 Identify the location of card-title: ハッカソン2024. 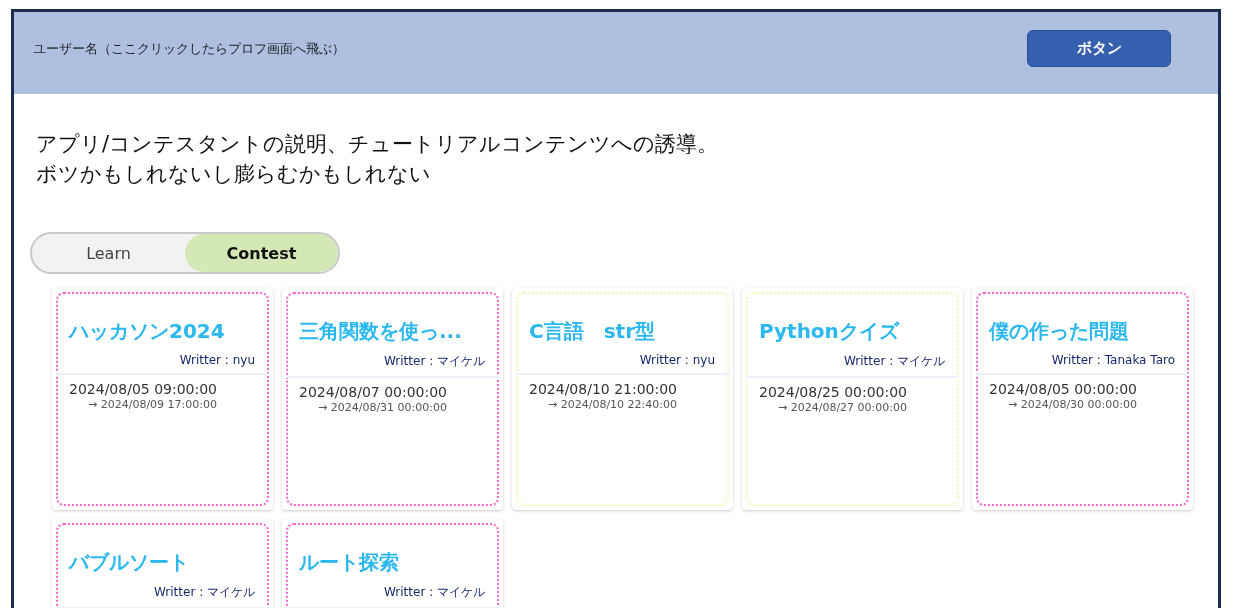
(146, 331).